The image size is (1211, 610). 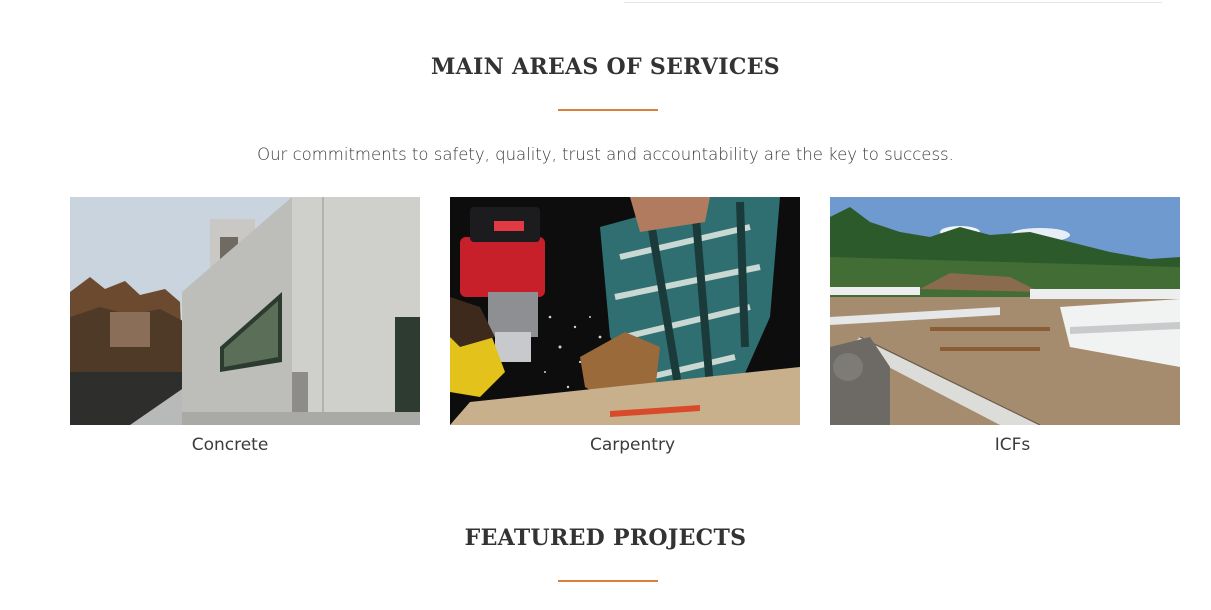 What do you see at coordinates (608, 110) in the screenshot?
I see `services-heading-underline` at bounding box center [608, 110].